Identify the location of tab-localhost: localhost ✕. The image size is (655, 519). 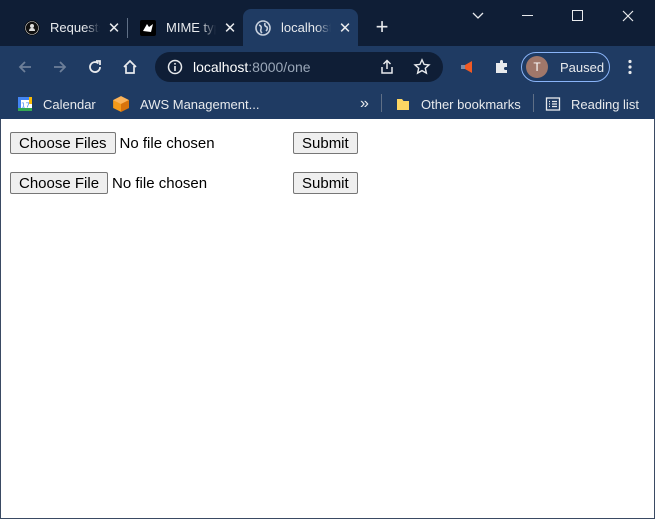
(300, 27).